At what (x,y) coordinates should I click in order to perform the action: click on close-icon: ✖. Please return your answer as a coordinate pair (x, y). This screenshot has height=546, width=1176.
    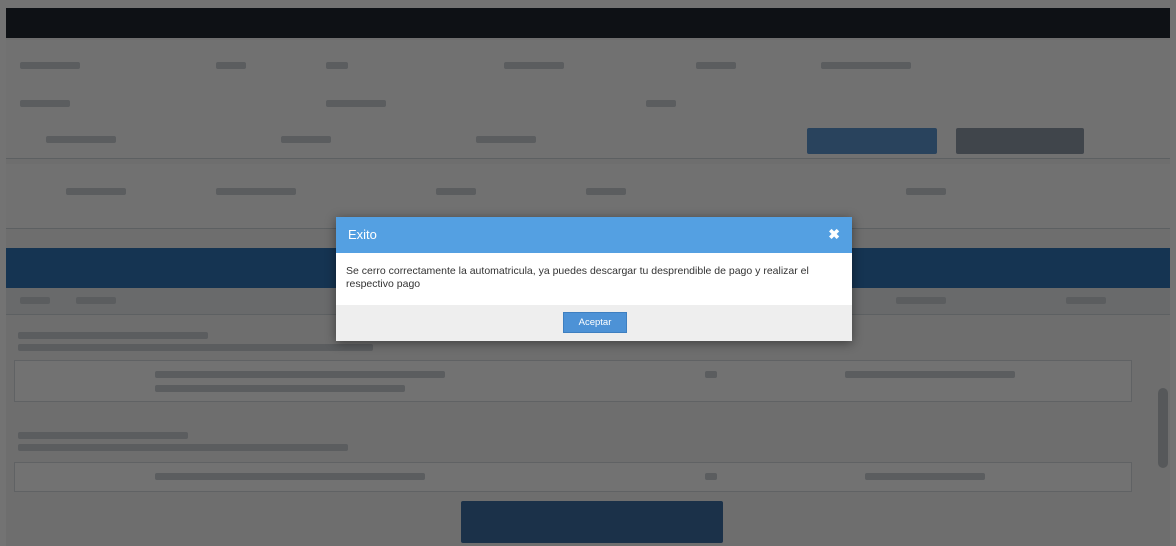
    Looking at the image, I should click on (834, 234).